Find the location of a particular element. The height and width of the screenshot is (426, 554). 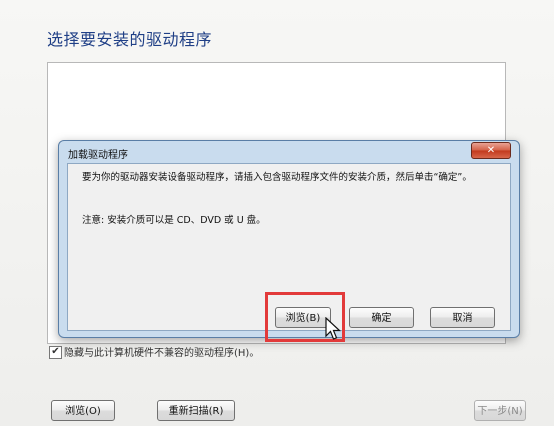

mouse-cursor-icon is located at coordinates (333, 328).